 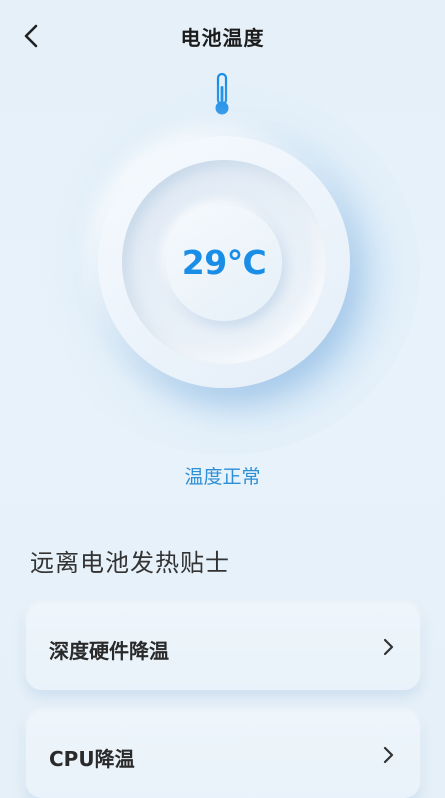 What do you see at coordinates (109, 651) in the screenshot?
I see `tip-card-label: 深度硬件降温` at bounding box center [109, 651].